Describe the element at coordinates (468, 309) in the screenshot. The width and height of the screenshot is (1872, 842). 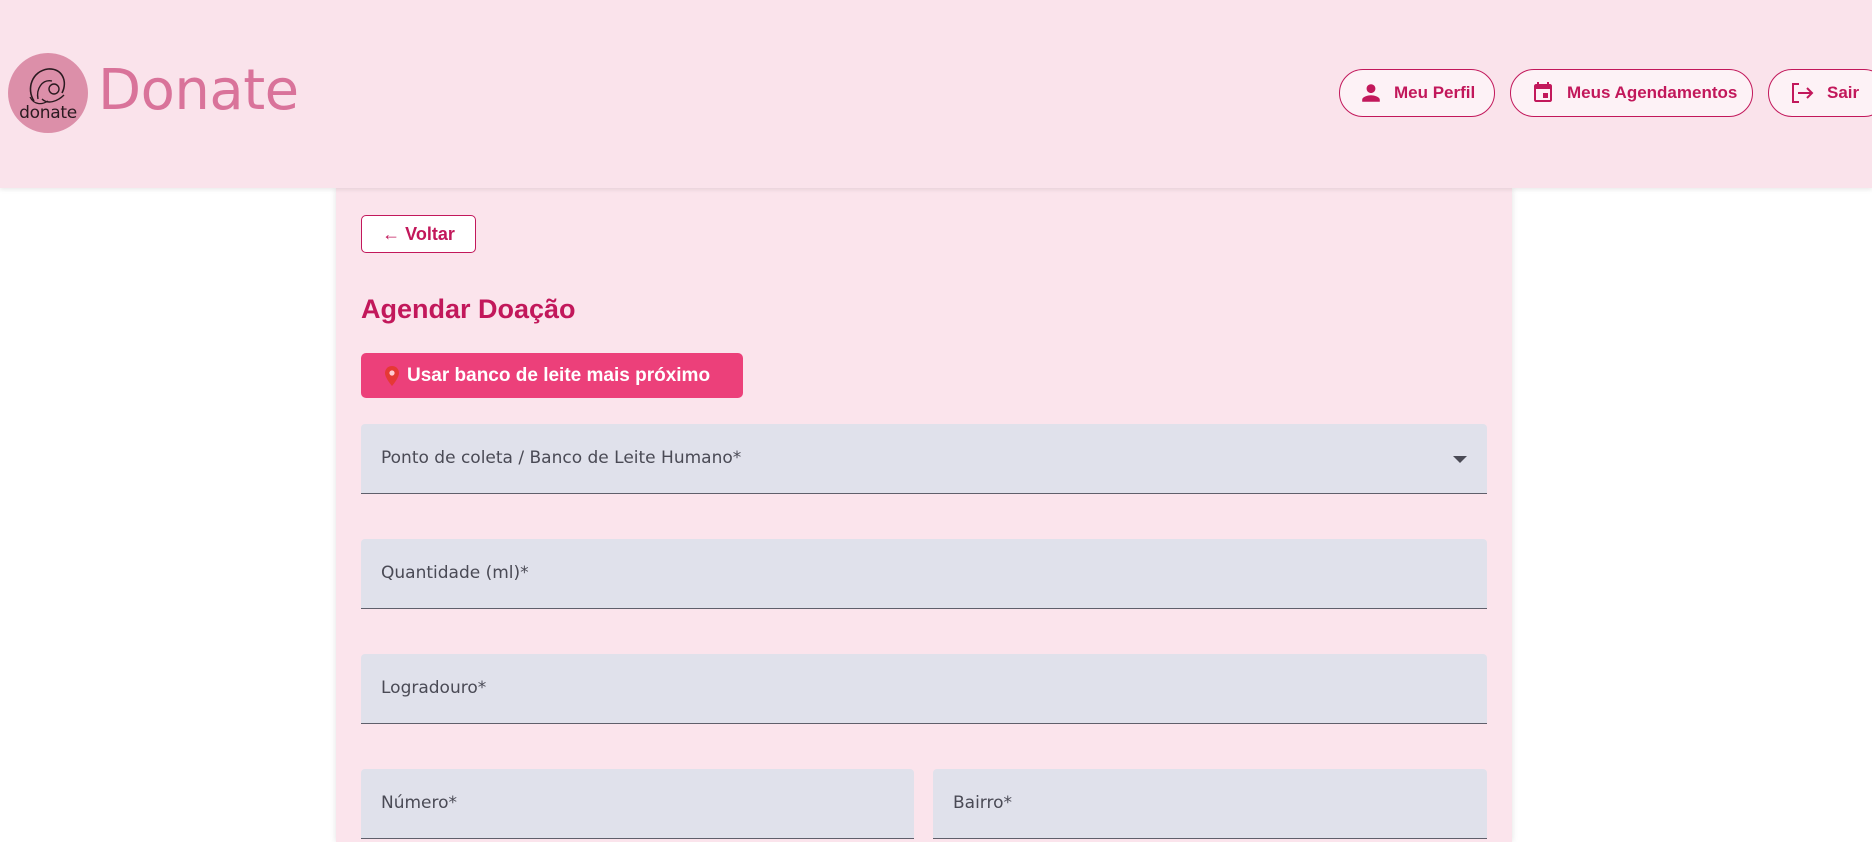
I see `page-title: Agendar Doação` at that location.